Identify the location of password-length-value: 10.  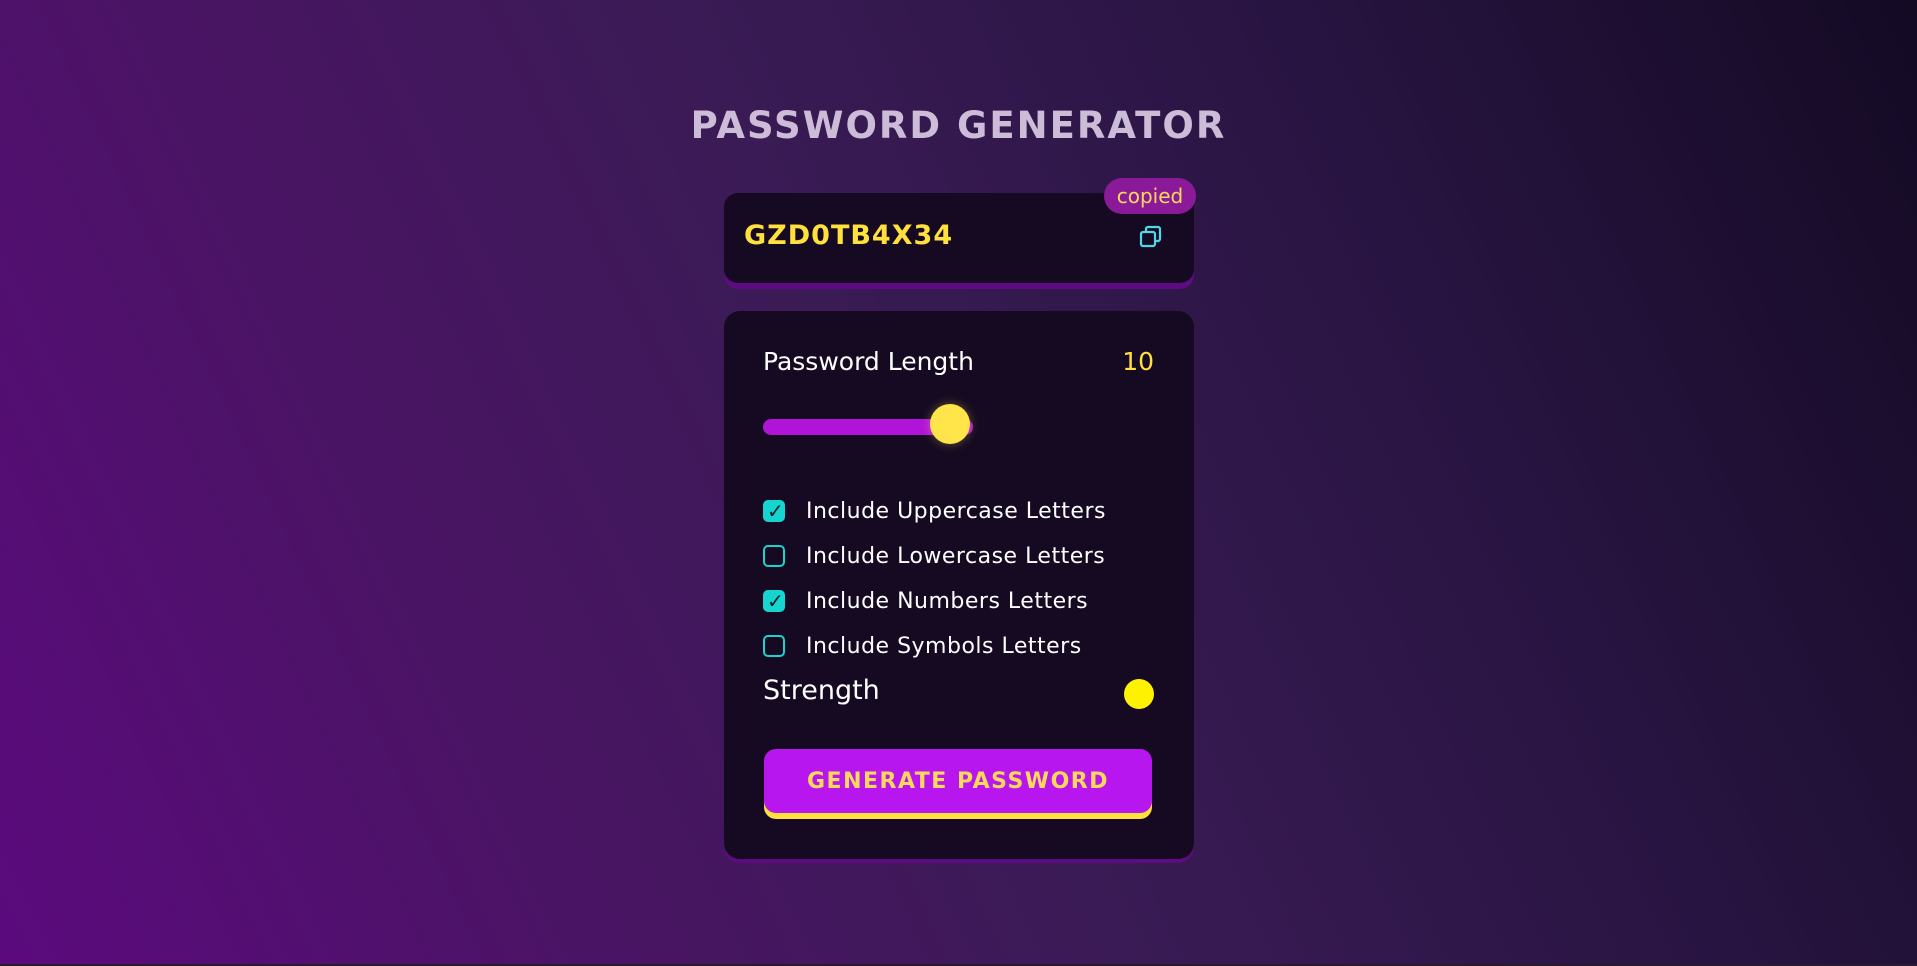
(1138, 361).